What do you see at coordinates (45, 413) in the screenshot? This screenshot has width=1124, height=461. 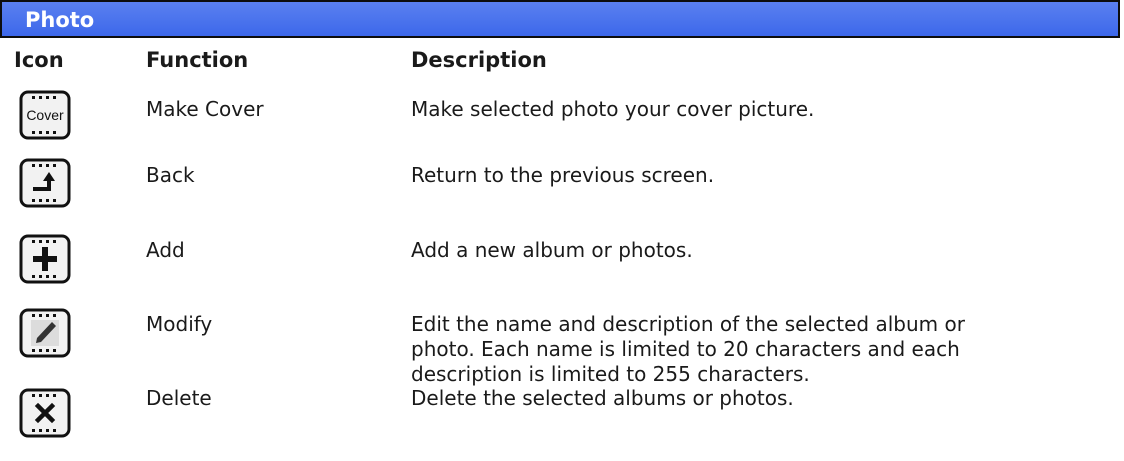 I see `delete-icon` at bounding box center [45, 413].